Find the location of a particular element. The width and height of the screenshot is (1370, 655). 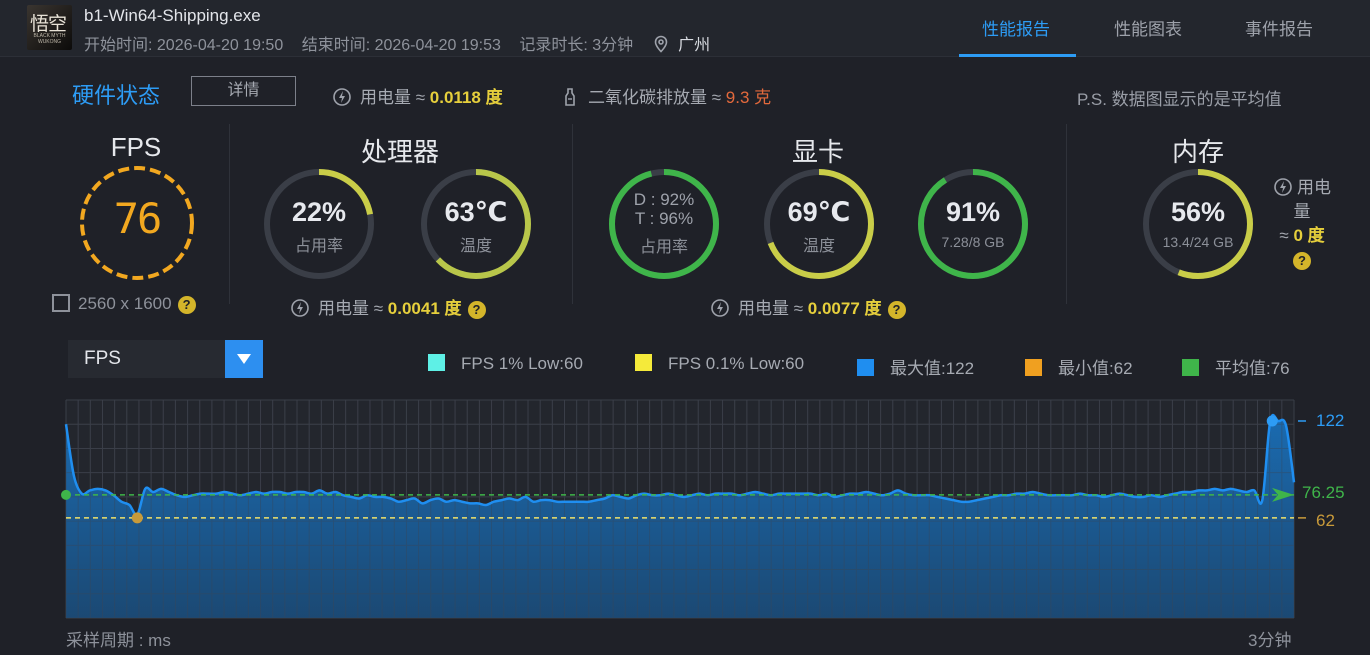

end-time: 结束时间: 2026-04-20 19:53 is located at coordinates (401, 45).